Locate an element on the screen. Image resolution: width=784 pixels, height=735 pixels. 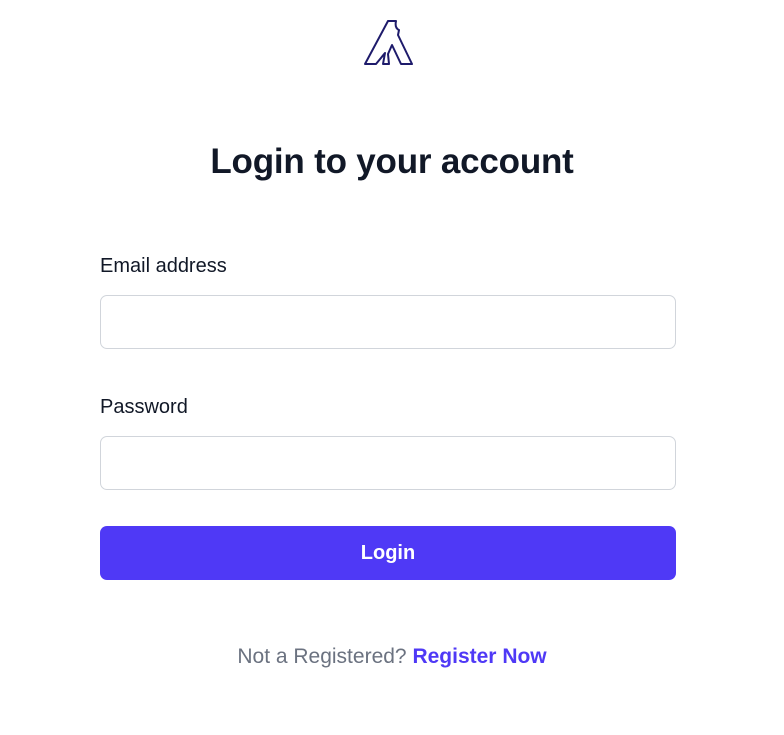
password-field is located at coordinates (388, 463).